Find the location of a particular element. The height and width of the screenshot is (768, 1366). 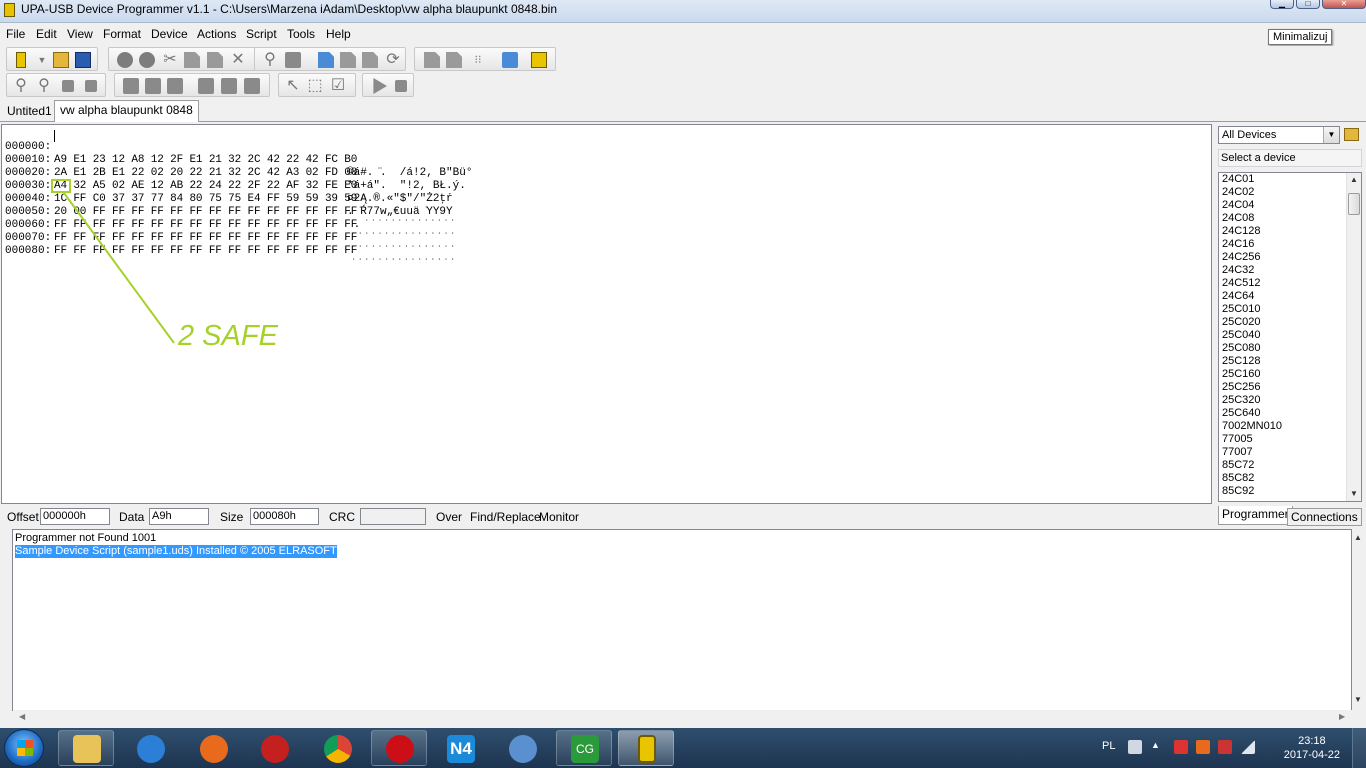

menu-tools: Tools is located at coordinates (301, 34).